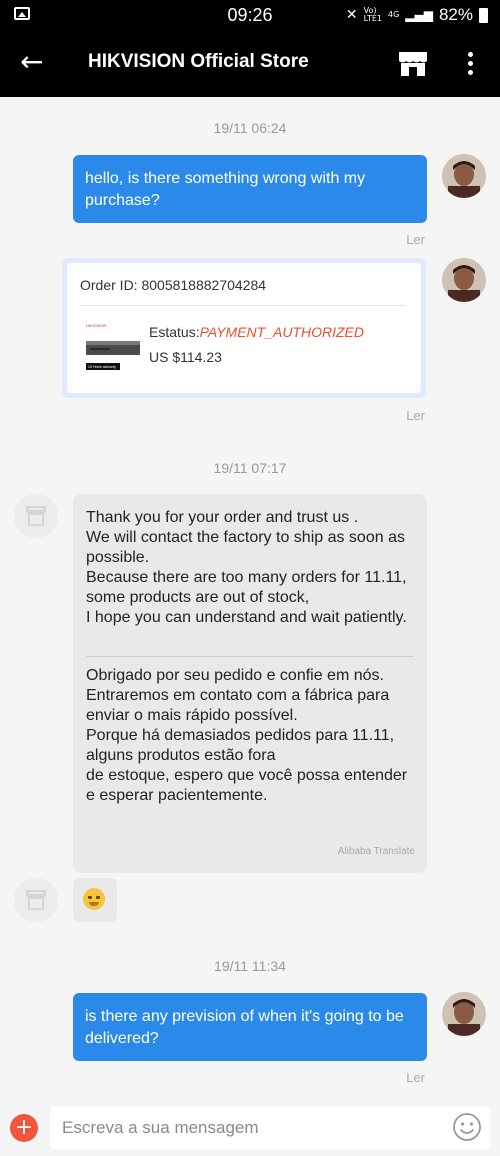  What do you see at coordinates (250, 128) in the screenshot?
I see `timestamp: 19/11 06:24` at bounding box center [250, 128].